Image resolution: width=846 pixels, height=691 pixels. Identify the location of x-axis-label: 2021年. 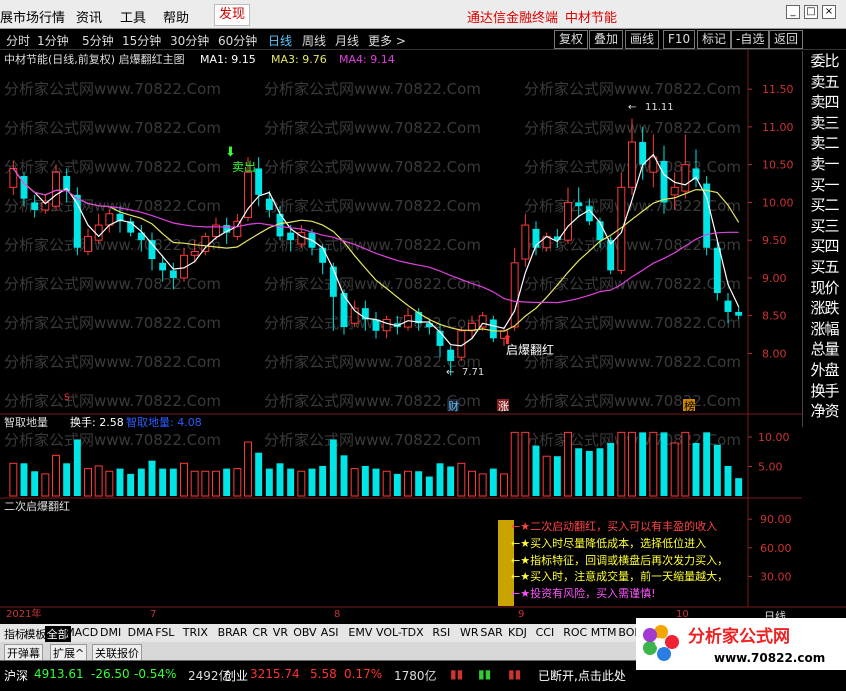
(23, 612).